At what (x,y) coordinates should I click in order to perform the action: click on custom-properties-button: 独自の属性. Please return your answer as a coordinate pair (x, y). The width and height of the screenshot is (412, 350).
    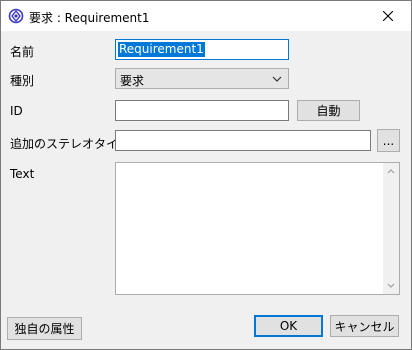
    Looking at the image, I should click on (44, 328).